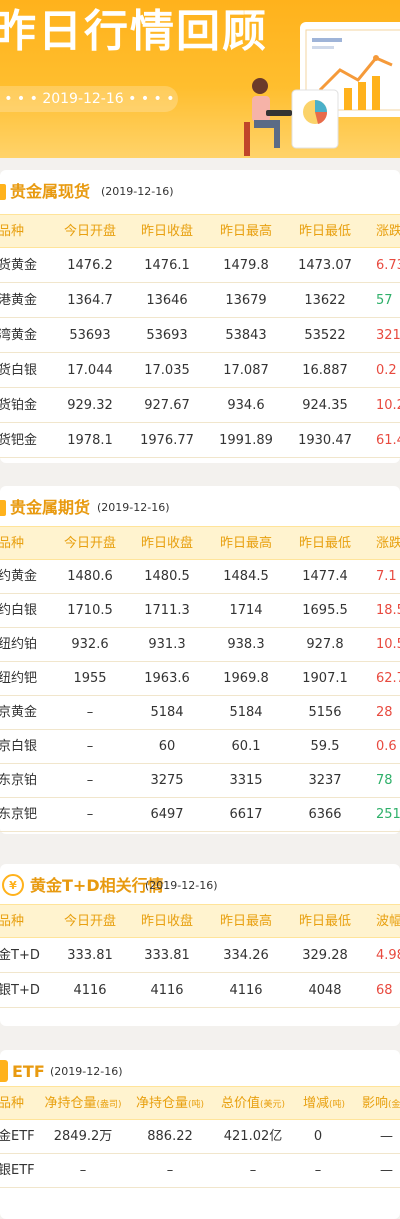 This screenshot has height=1219, width=400. Describe the element at coordinates (167, 610) in the screenshot. I see `table-cell: 1711.3` at that location.